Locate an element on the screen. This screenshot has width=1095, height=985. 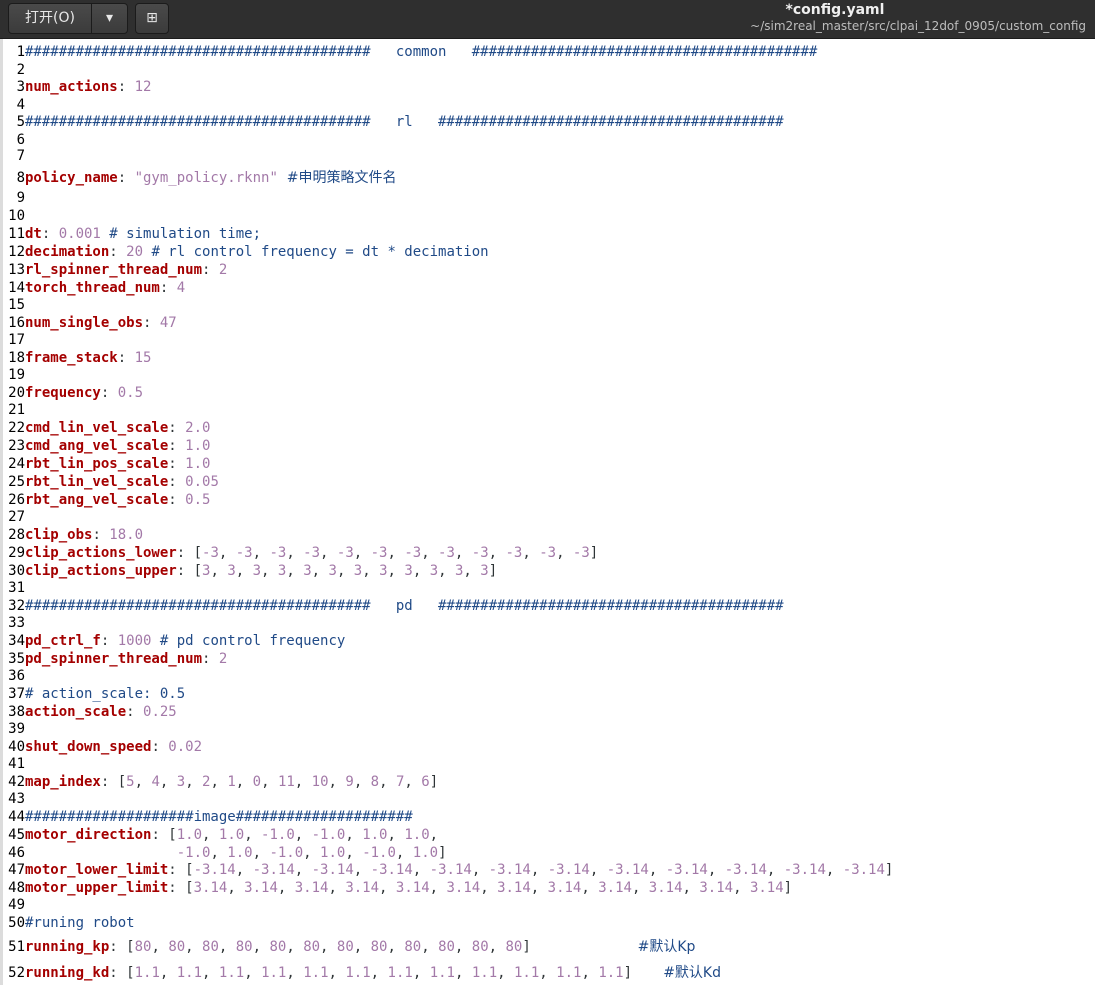
code-line-18: 18frame_stack: 15 is located at coordinates (79, 358).